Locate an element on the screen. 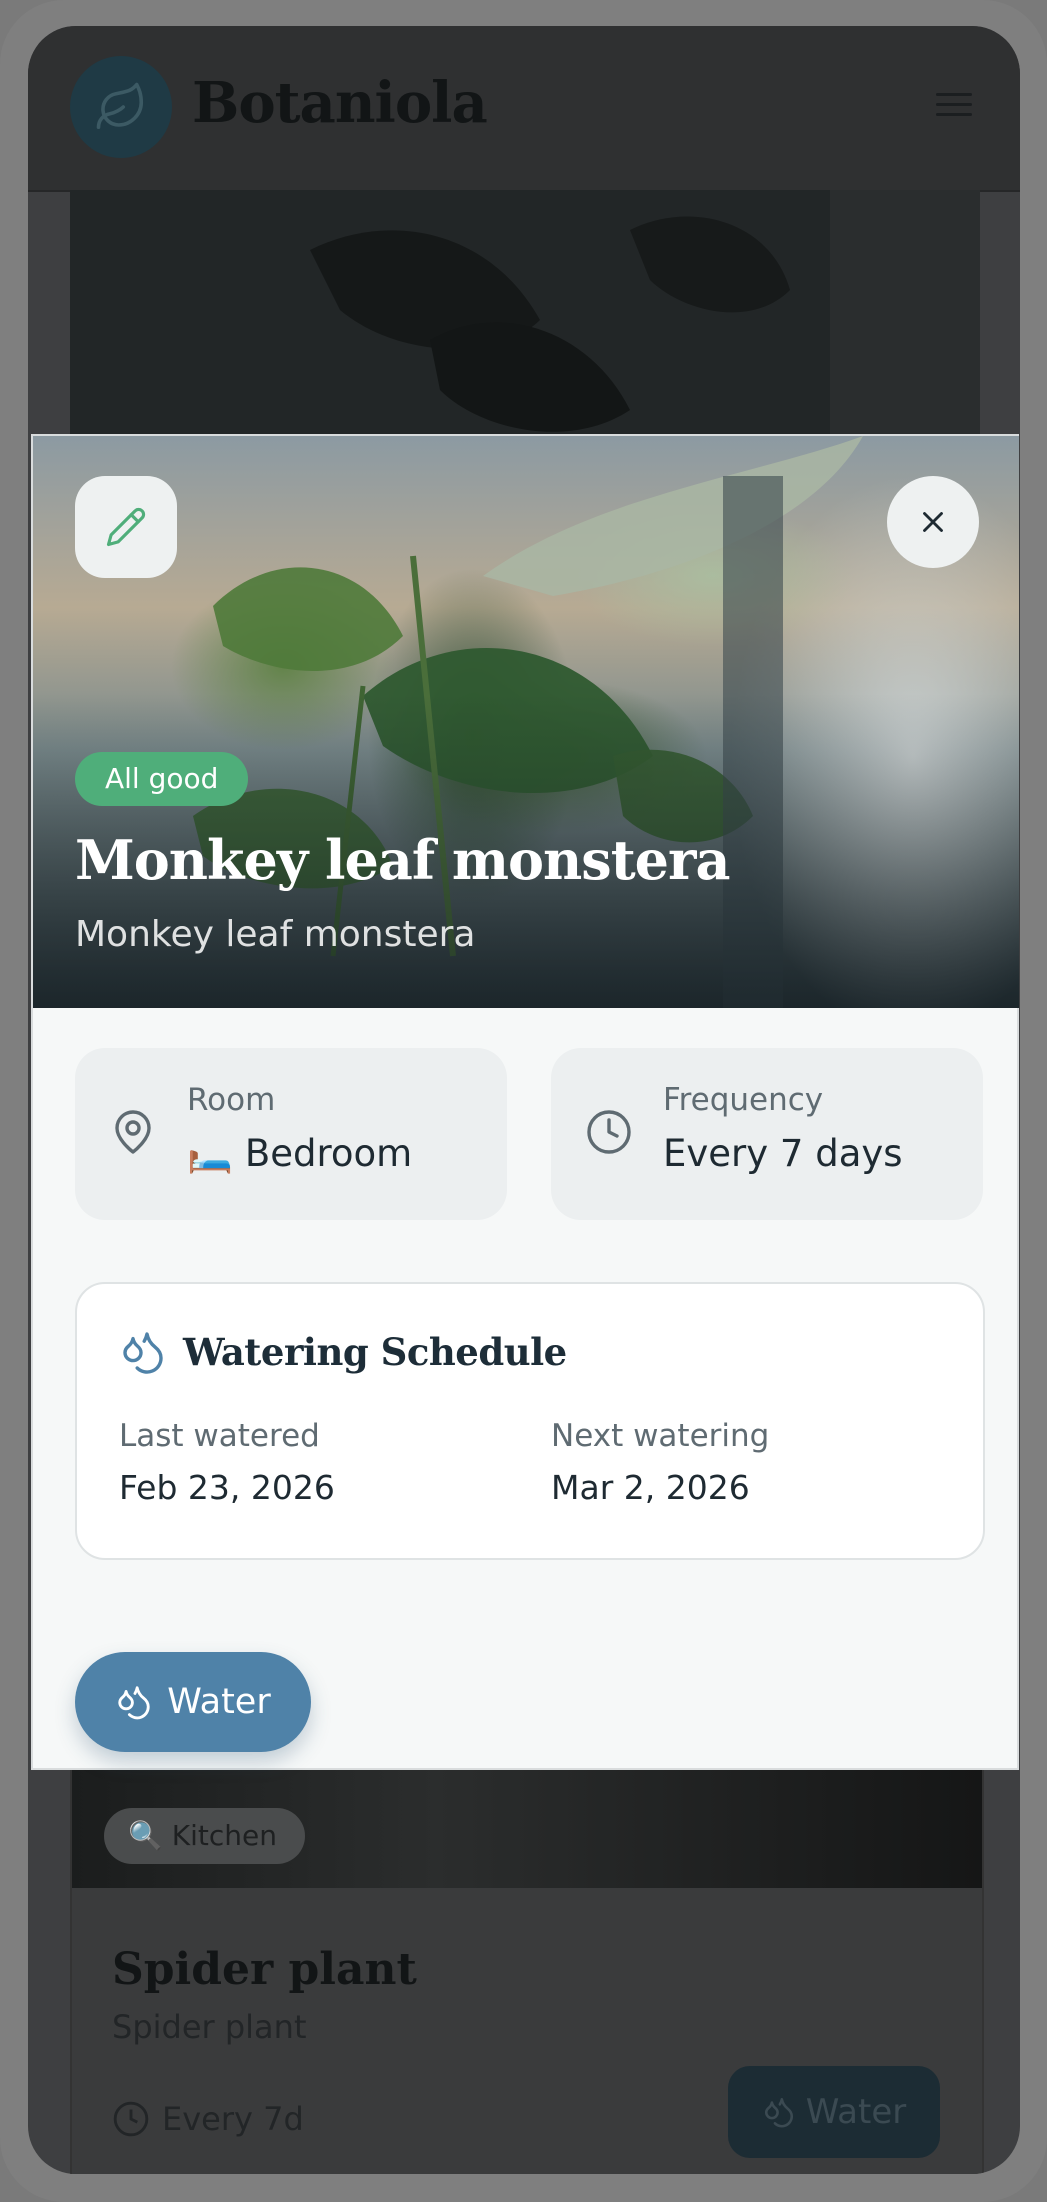 The height and width of the screenshot is (2202, 1047). water-button: Water is located at coordinates (193, 1702).